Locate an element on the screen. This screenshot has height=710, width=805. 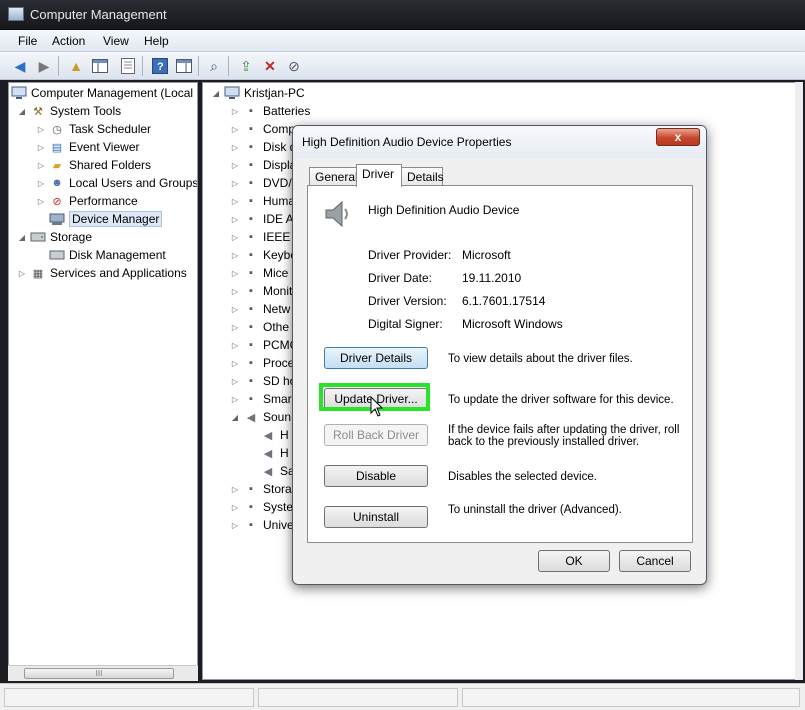
device-category-item: ▷ ▪ Netw is located at coordinates (260, 309).